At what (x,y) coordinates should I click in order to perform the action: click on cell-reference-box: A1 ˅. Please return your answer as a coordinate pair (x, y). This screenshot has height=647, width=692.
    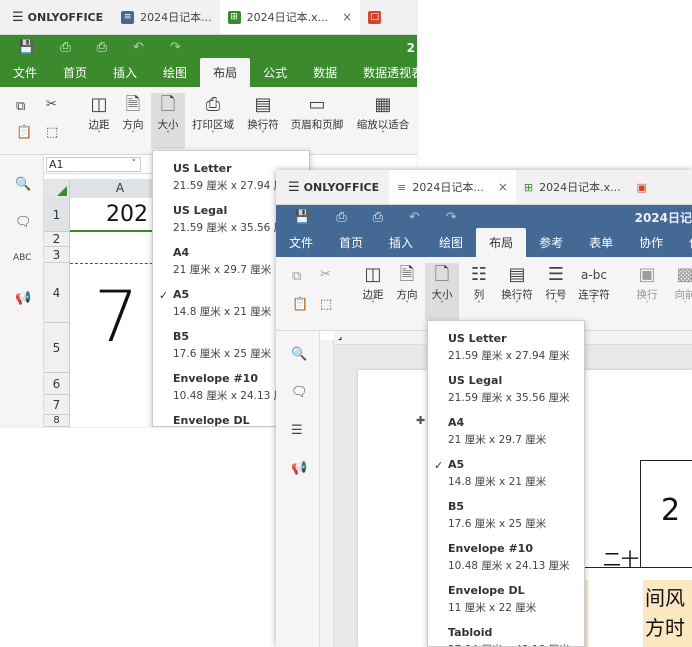
    Looking at the image, I should click on (93, 164).